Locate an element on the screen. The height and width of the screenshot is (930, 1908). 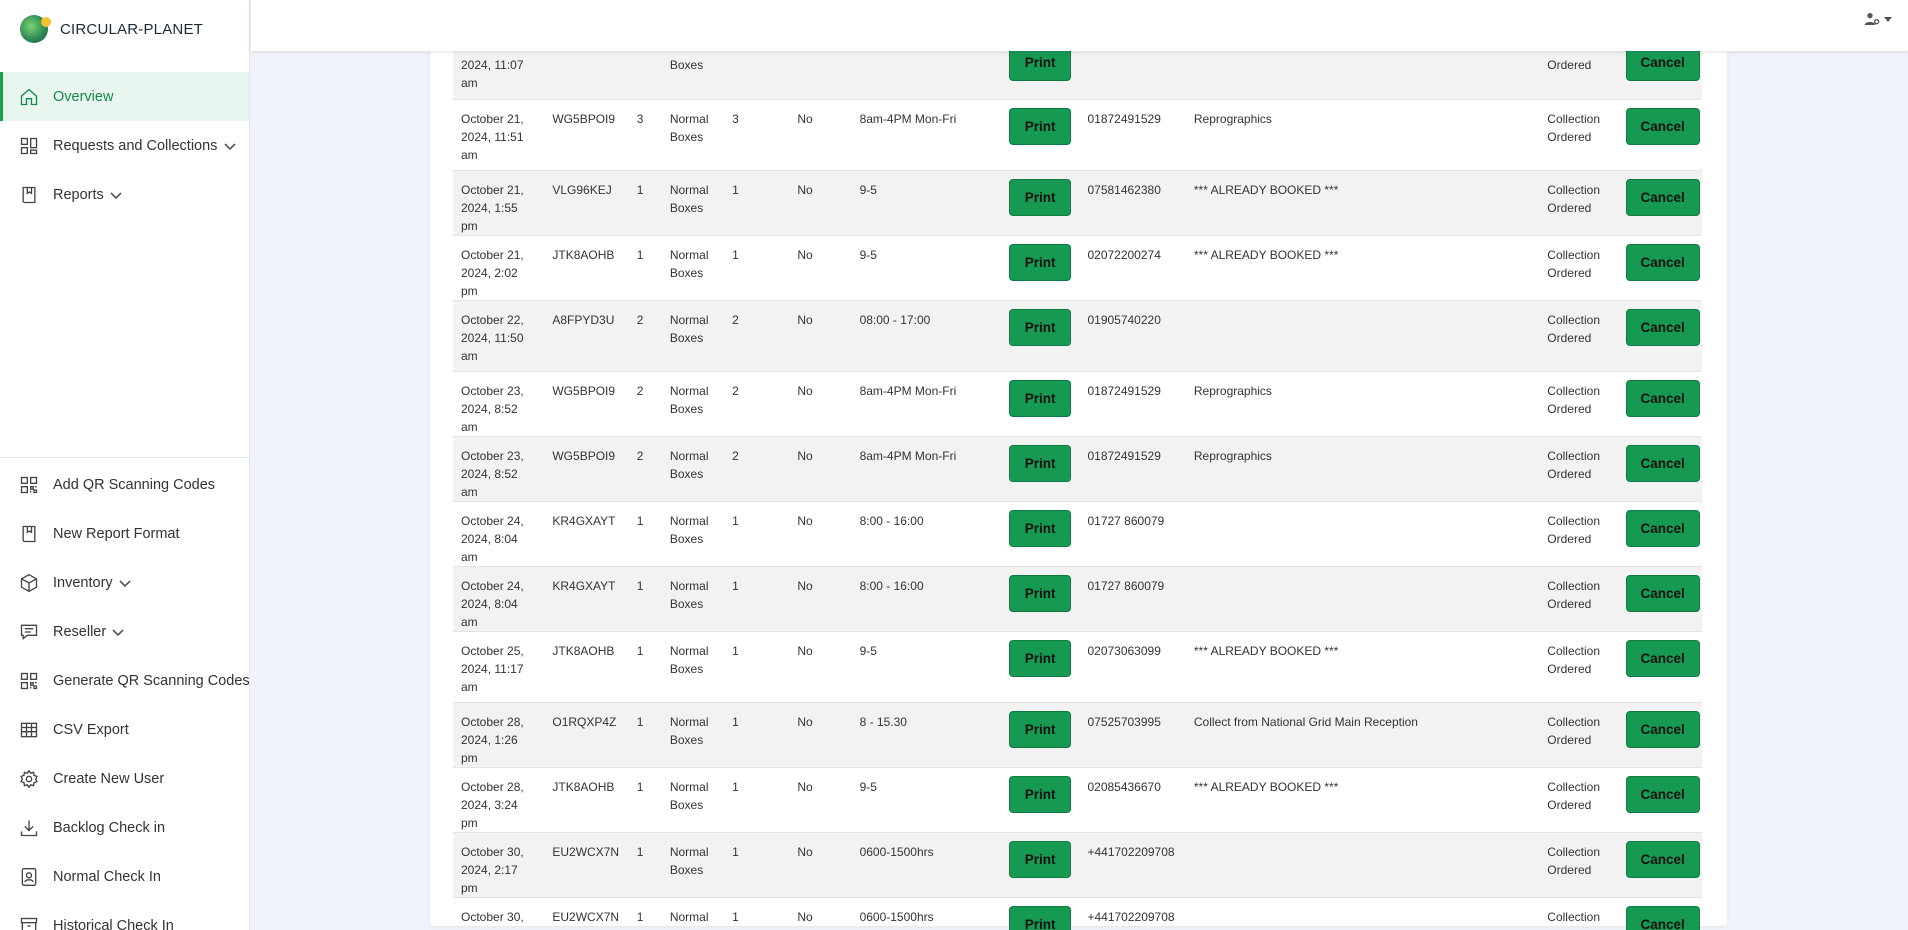
sidebar-item-reseller: Reseller is located at coordinates (124, 631).